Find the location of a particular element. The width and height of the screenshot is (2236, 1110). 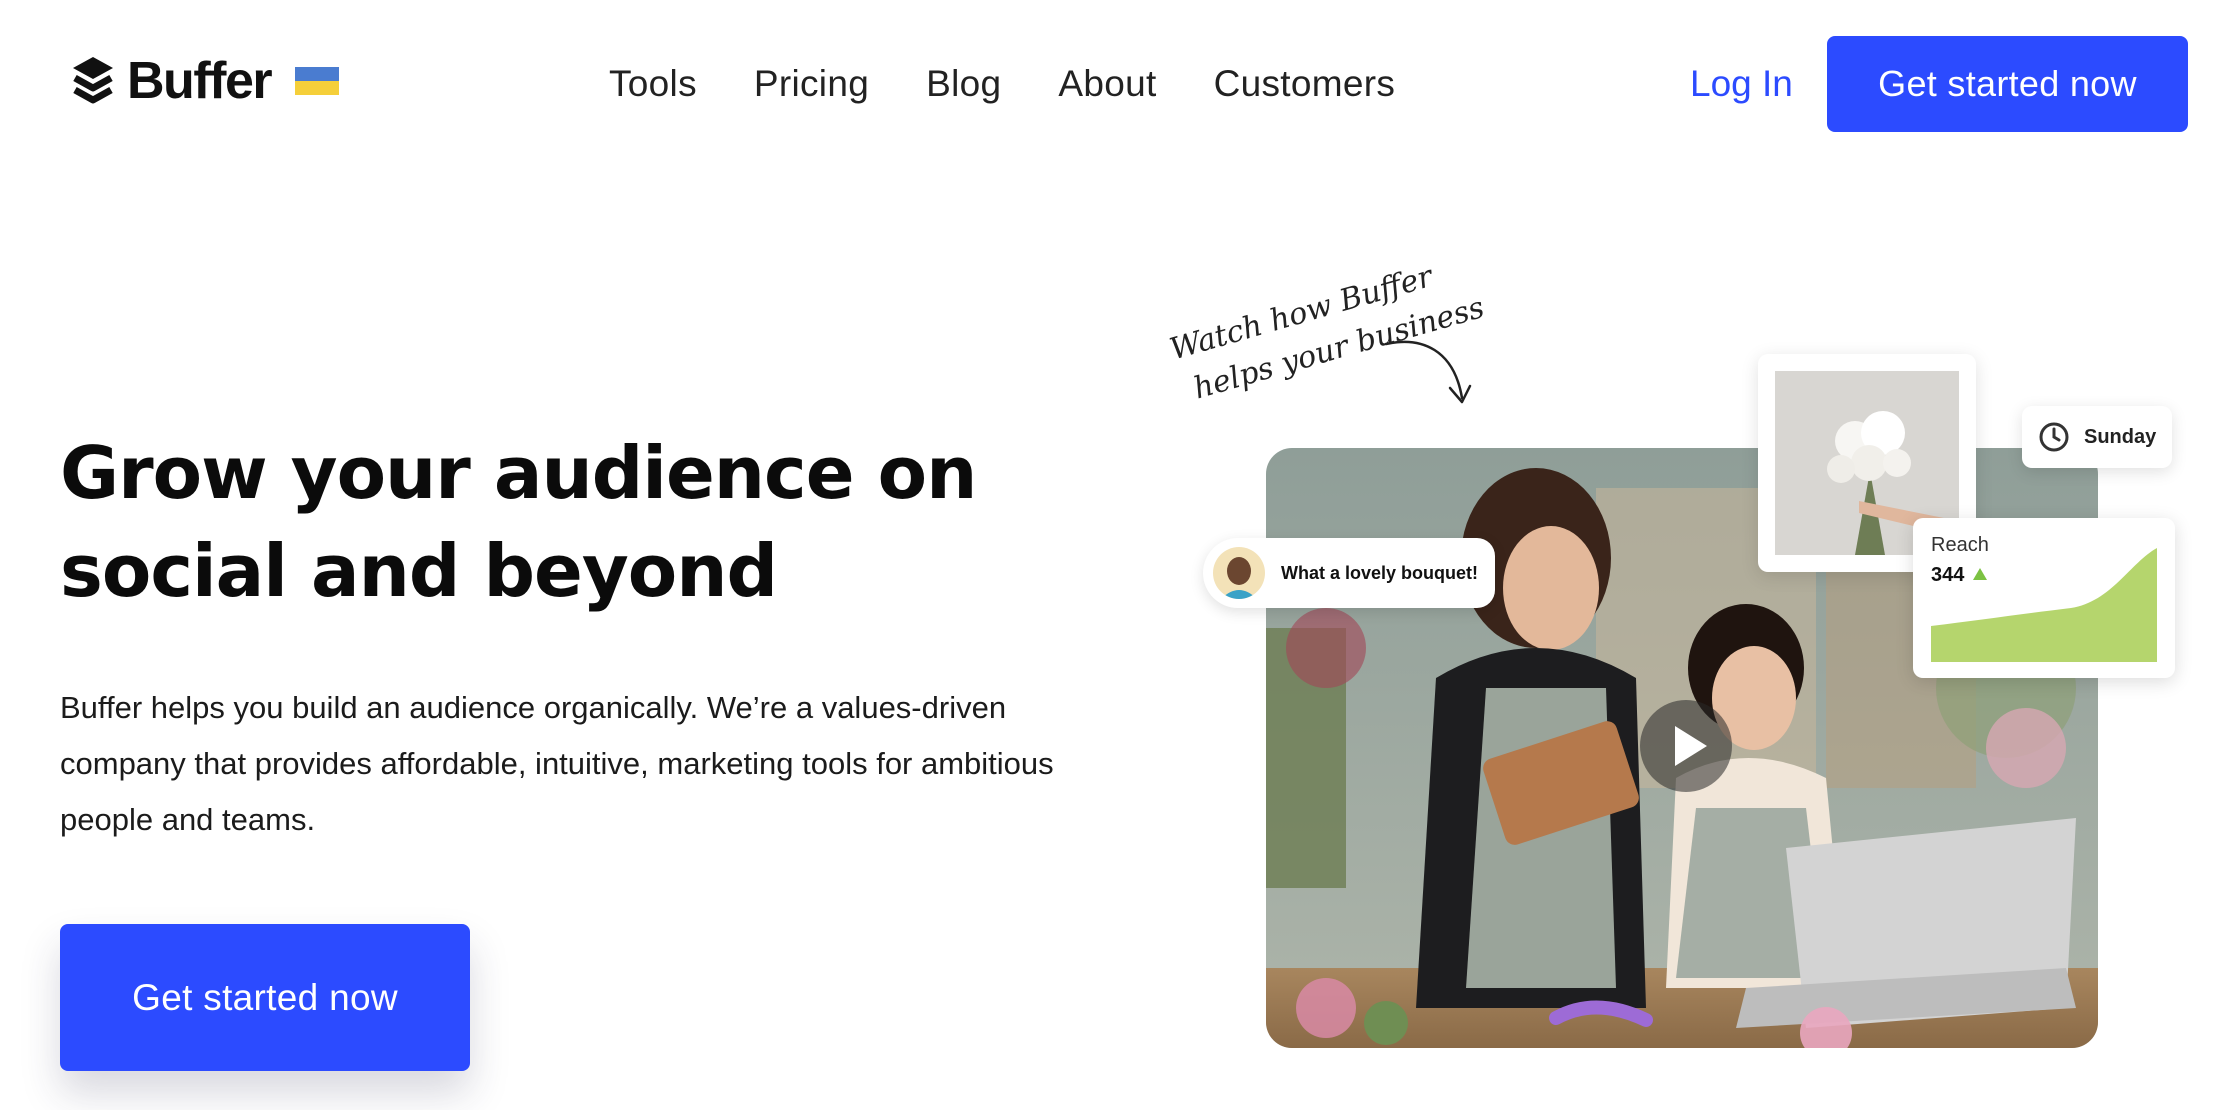

schedule-day-label: Sunday is located at coordinates (2120, 436).